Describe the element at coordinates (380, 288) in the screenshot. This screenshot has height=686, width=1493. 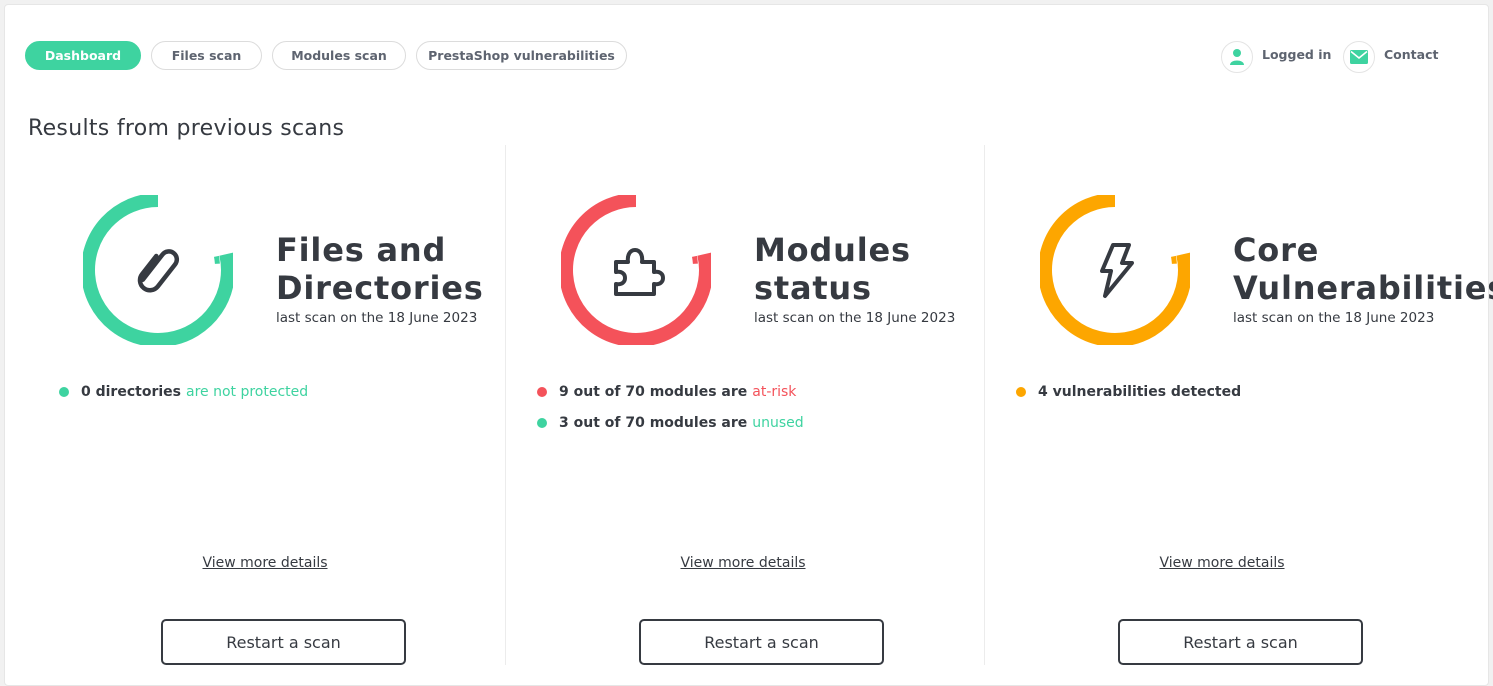
I see `card-title-line: Directories` at that location.